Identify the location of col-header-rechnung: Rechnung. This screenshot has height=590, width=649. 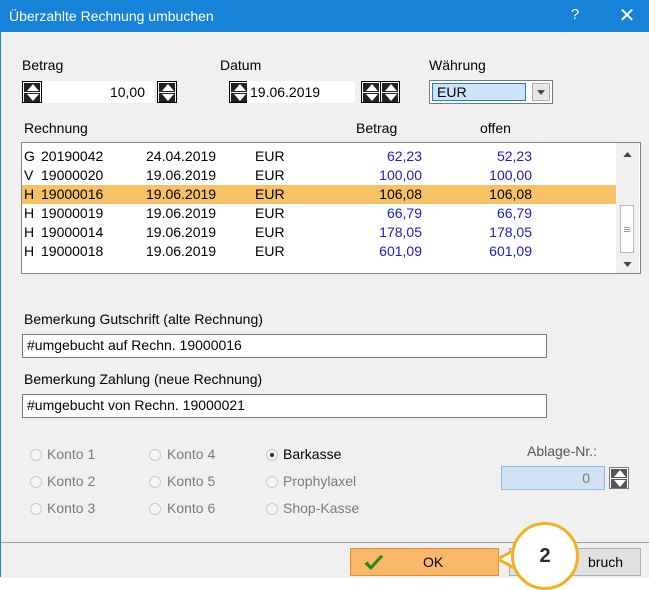
(56, 128).